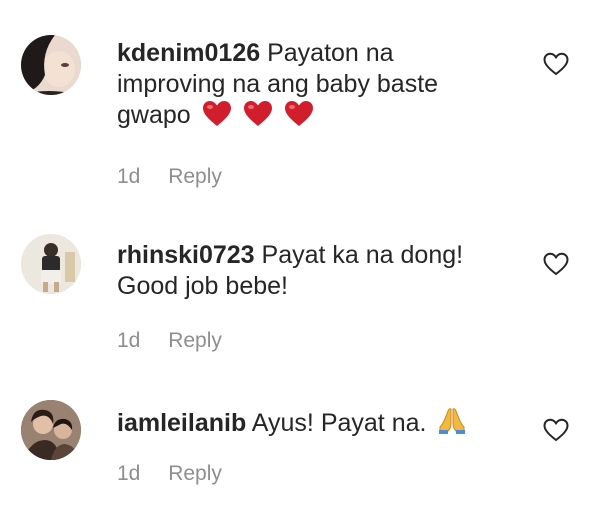 This screenshot has width=600, height=521. Describe the element at coordinates (186, 255) in the screenshot. I see `username: rhinski0723` at that location.